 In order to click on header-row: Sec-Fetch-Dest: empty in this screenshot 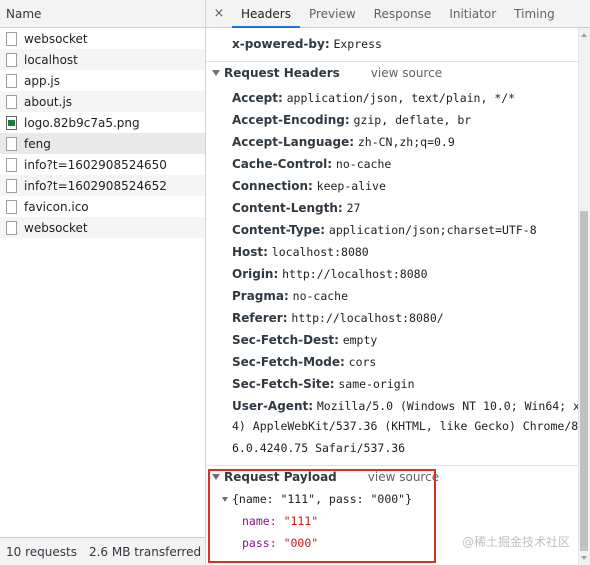, I will do `click(304, 340)`.